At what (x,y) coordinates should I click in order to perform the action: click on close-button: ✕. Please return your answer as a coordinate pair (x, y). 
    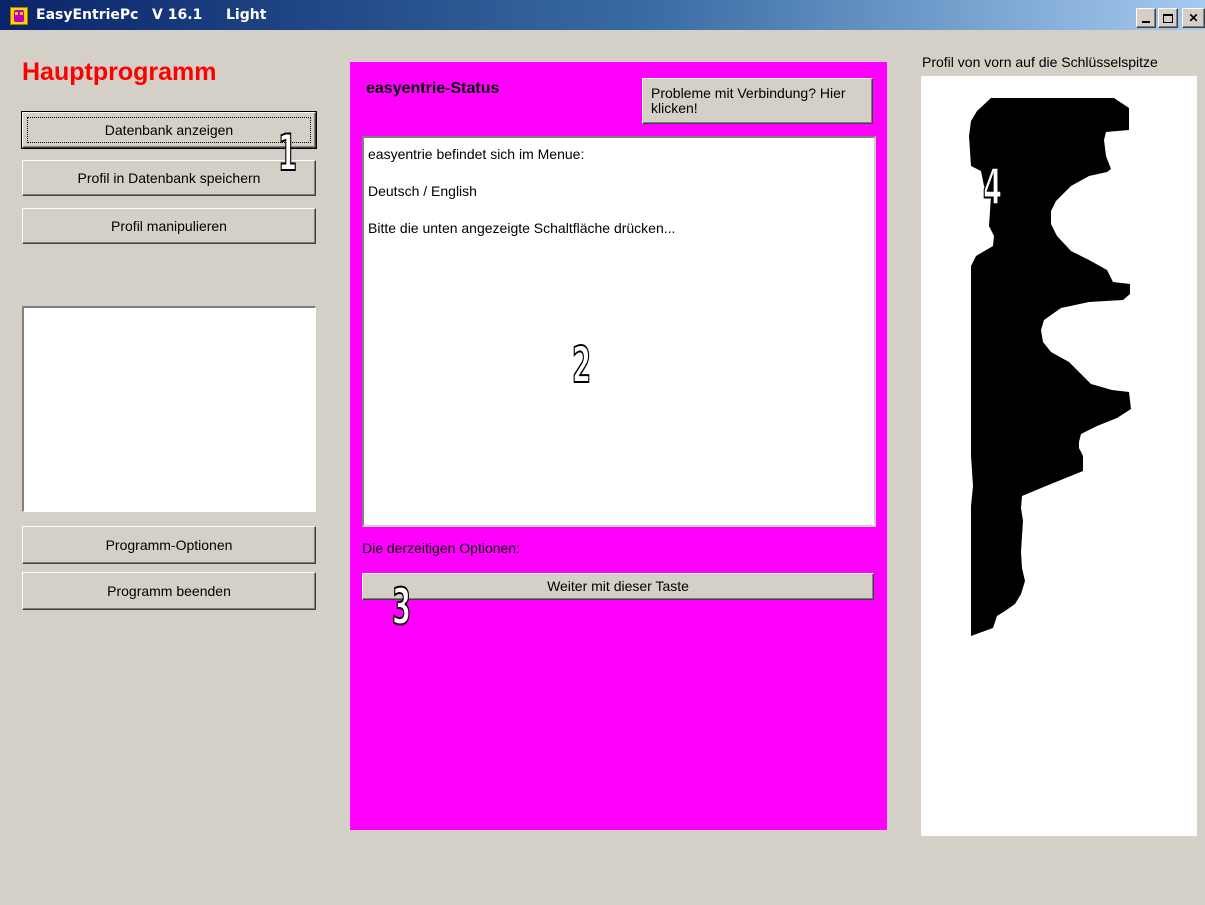
    Looking at the image, I should click on (1193, 18).